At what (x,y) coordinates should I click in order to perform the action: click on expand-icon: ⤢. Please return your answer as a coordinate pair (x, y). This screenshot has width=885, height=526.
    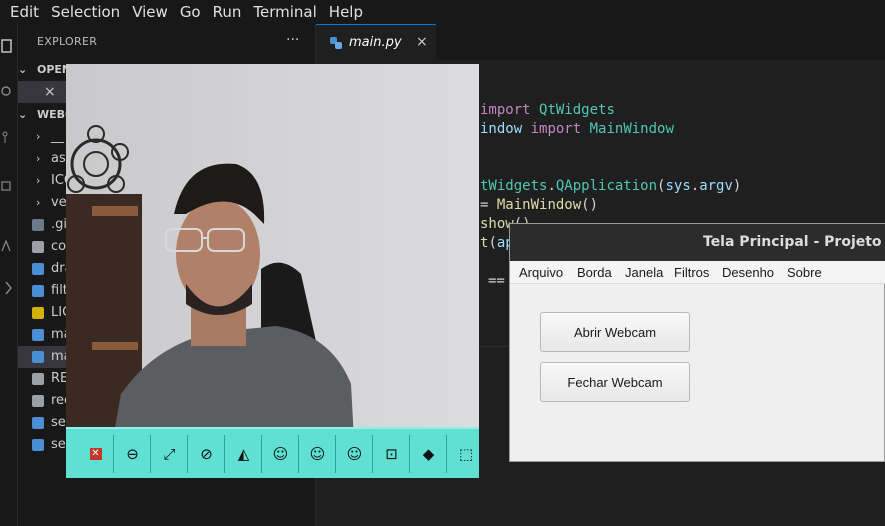
    Looking at the image, I should click on (170, 454).